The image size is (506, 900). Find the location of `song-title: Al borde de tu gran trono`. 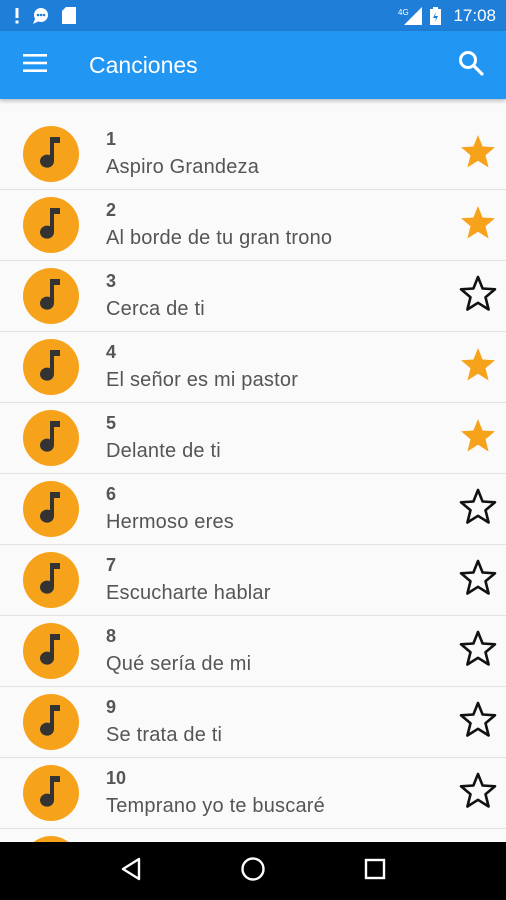

song-title: Al borde de tu gran trono is located at coordinates (219, 238).